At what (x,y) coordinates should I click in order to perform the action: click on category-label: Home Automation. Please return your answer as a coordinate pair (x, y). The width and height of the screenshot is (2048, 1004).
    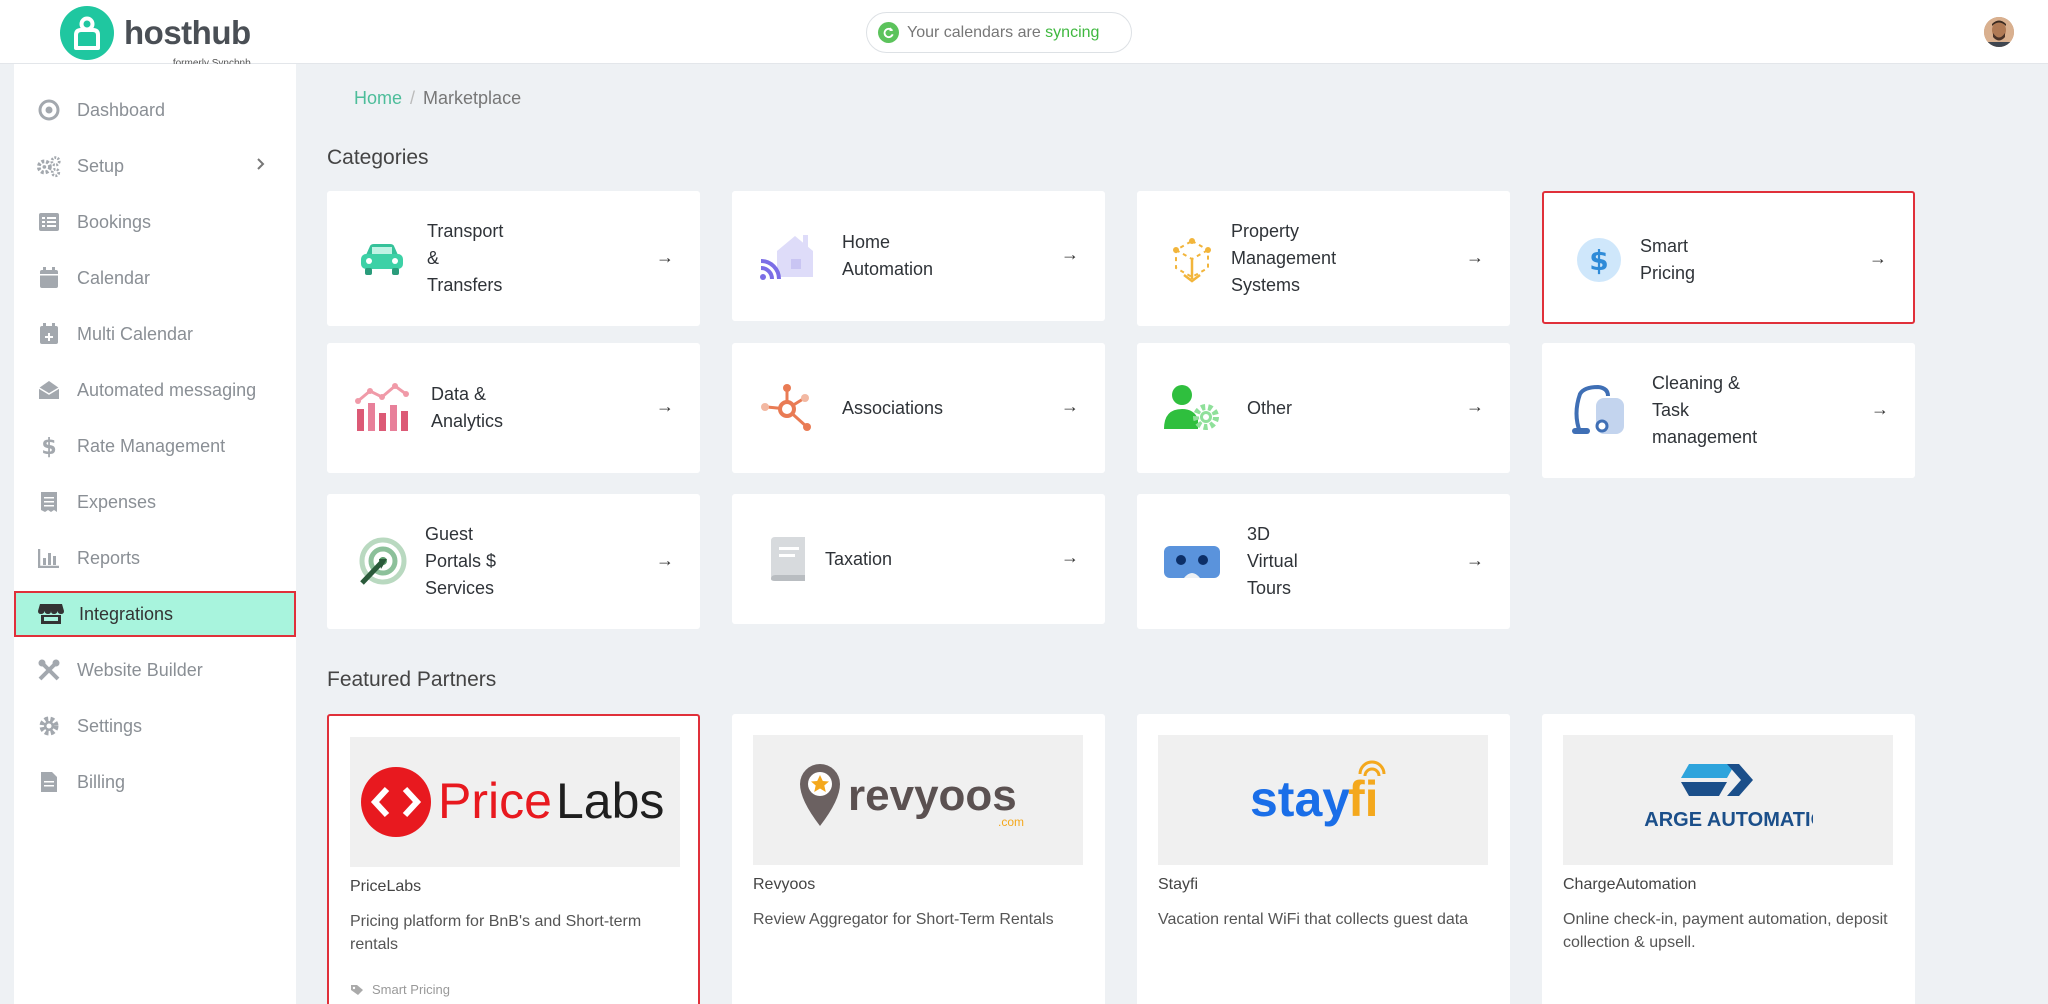
    Looking at the image, I should click on (887, 256).